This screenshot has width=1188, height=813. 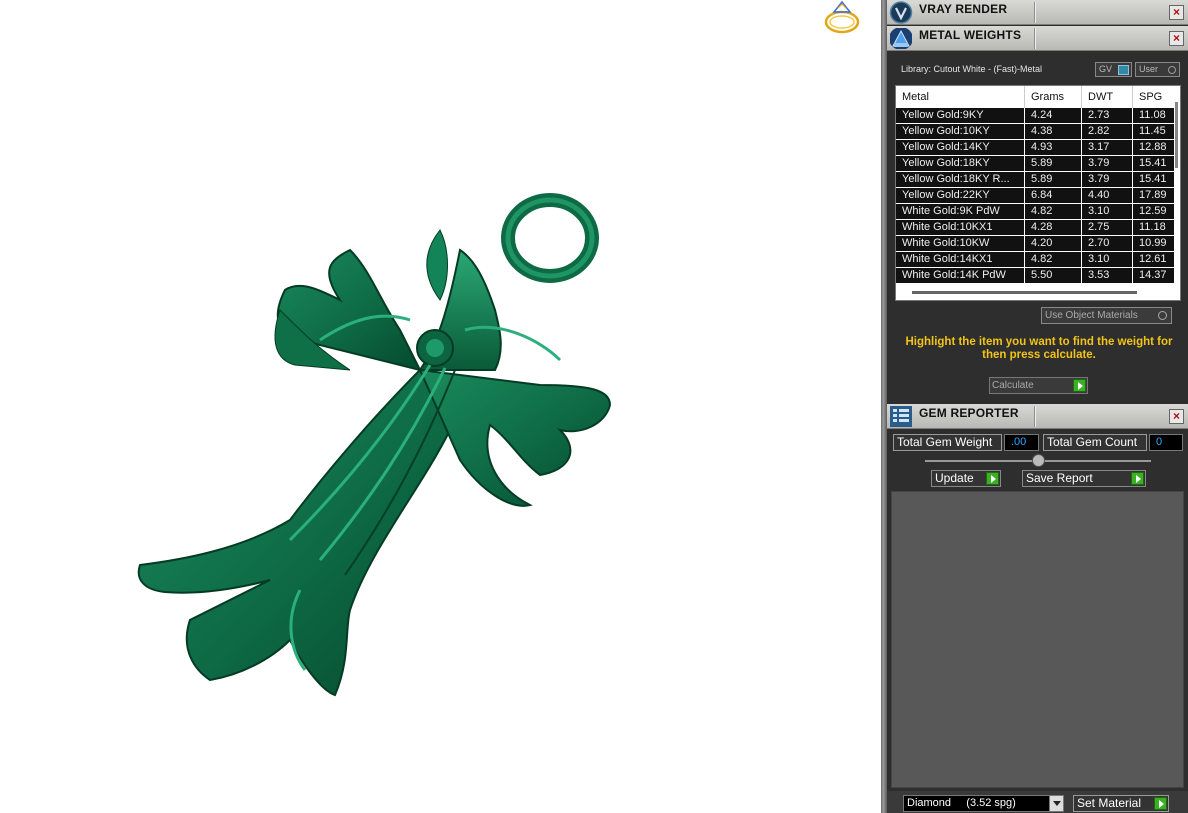 I want to click on chevron-down-icon, so click(x=1056, y=803).